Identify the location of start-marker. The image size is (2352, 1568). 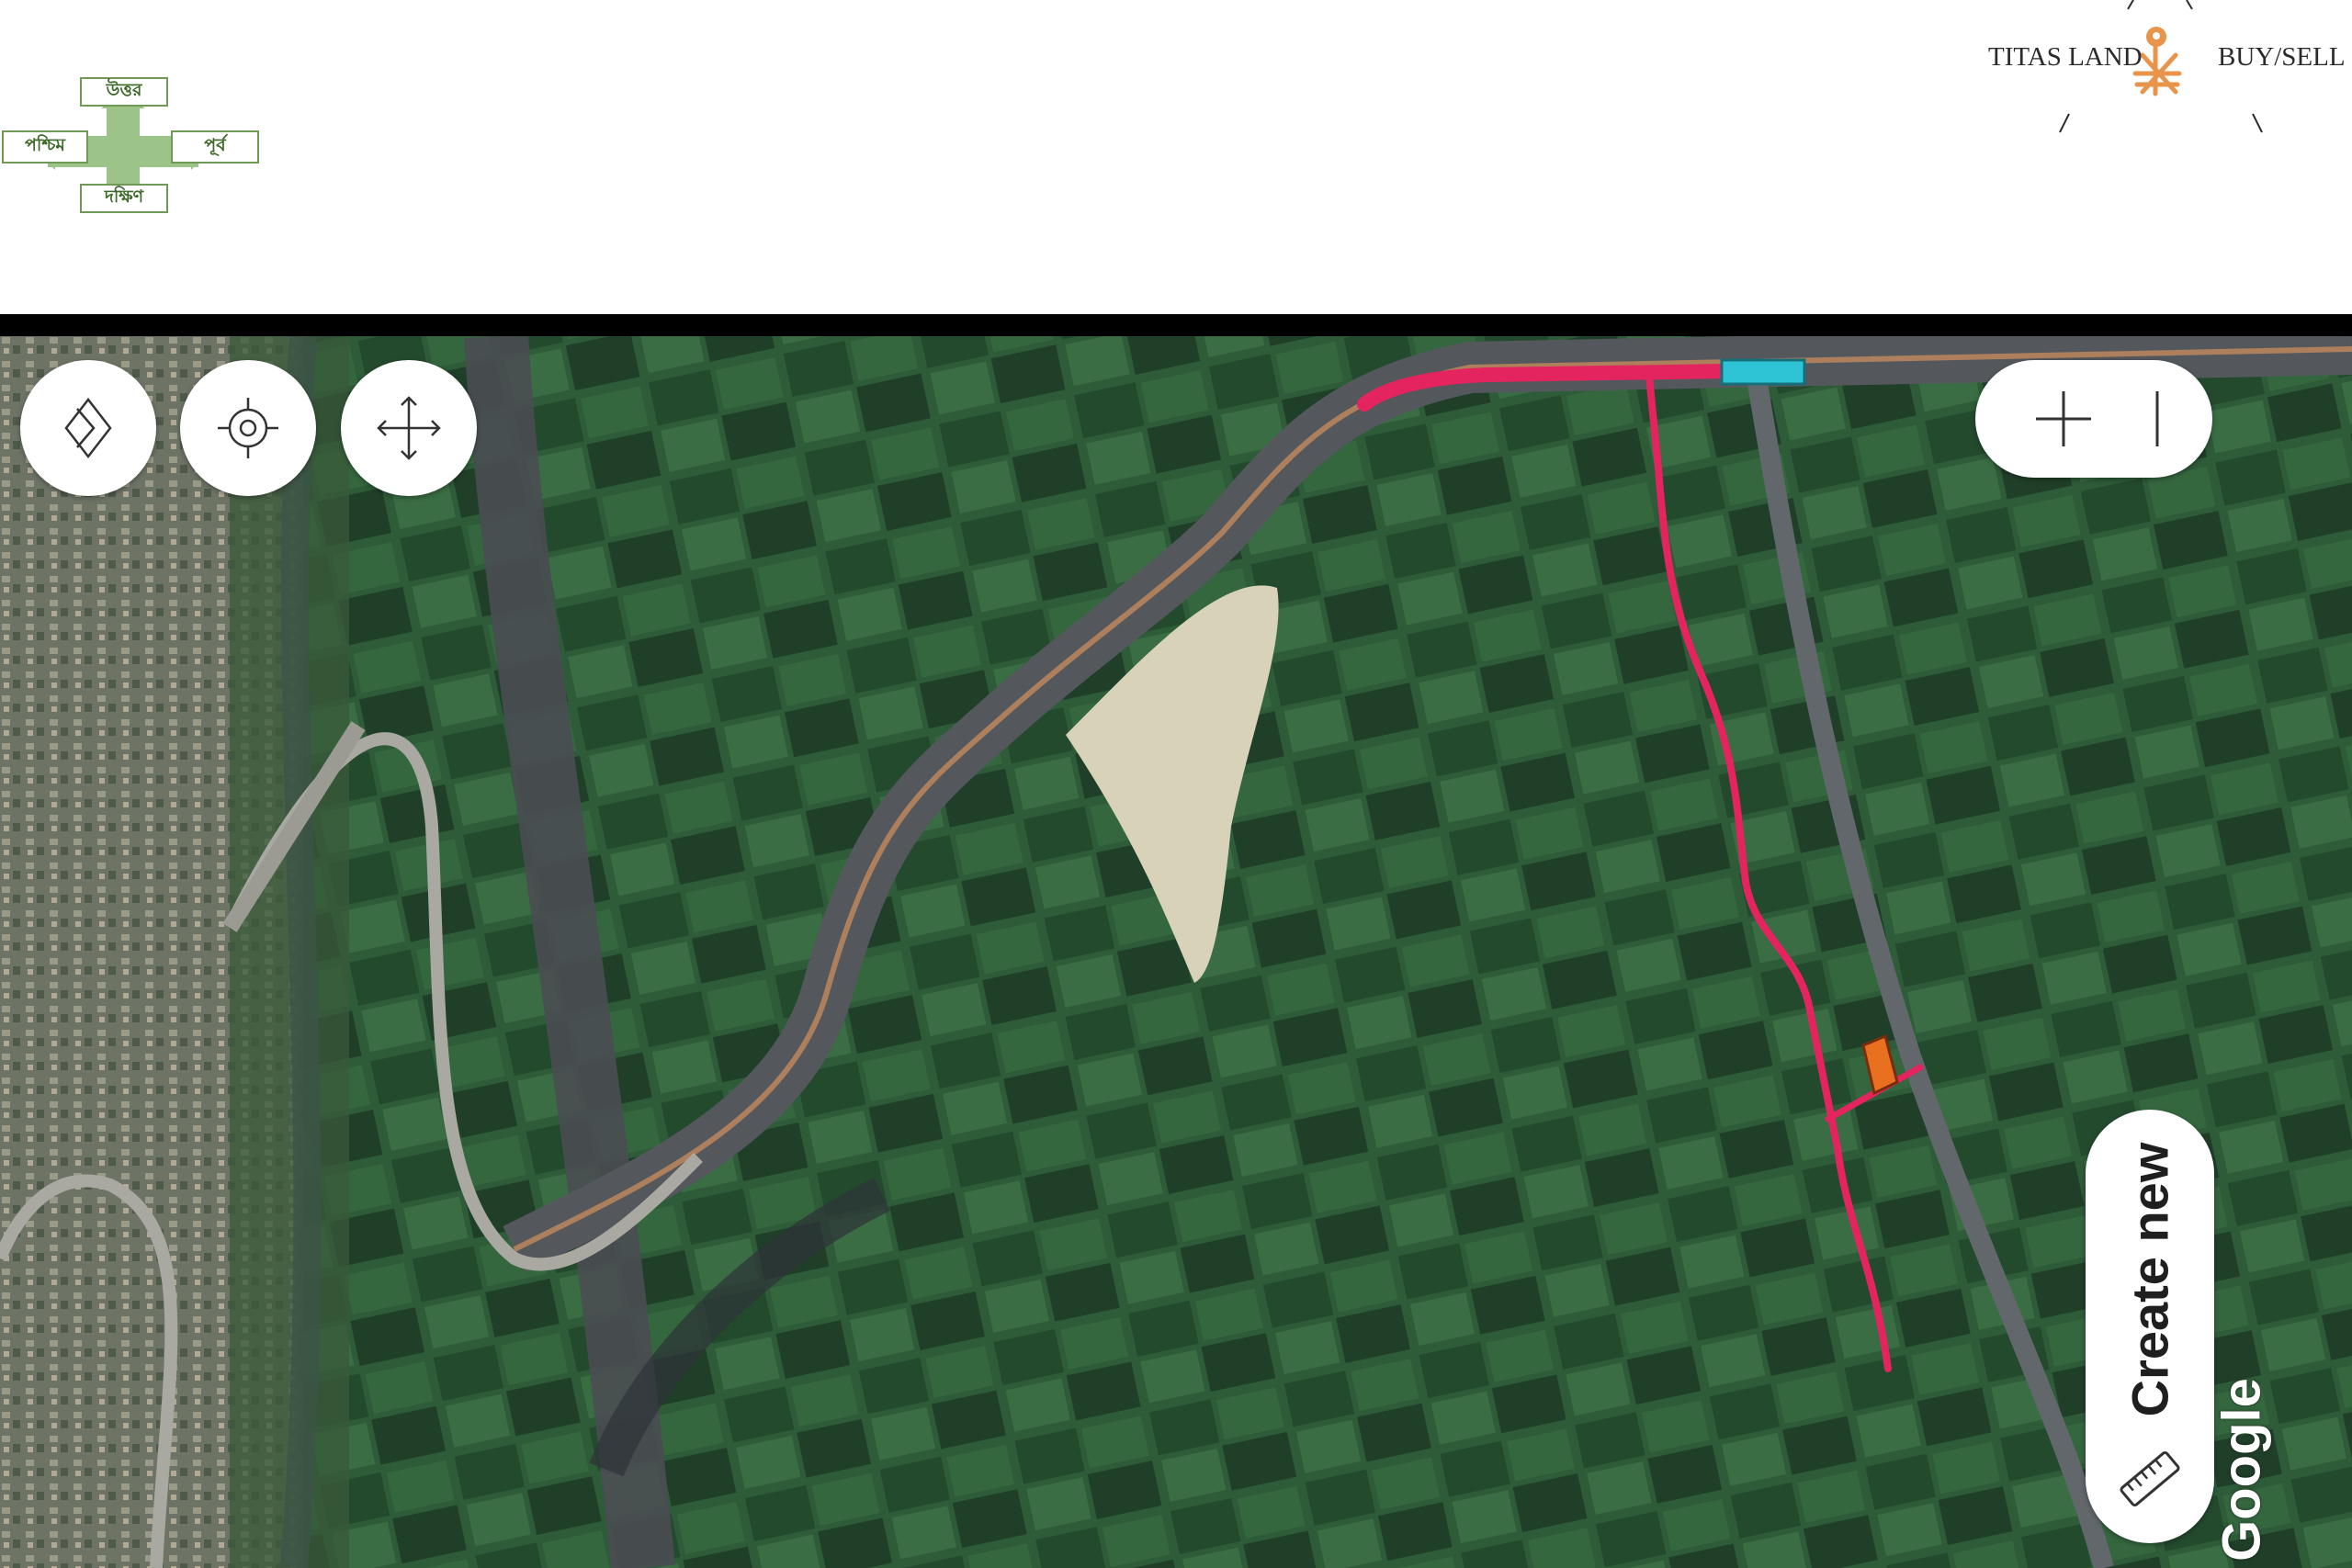
(1763, 372).